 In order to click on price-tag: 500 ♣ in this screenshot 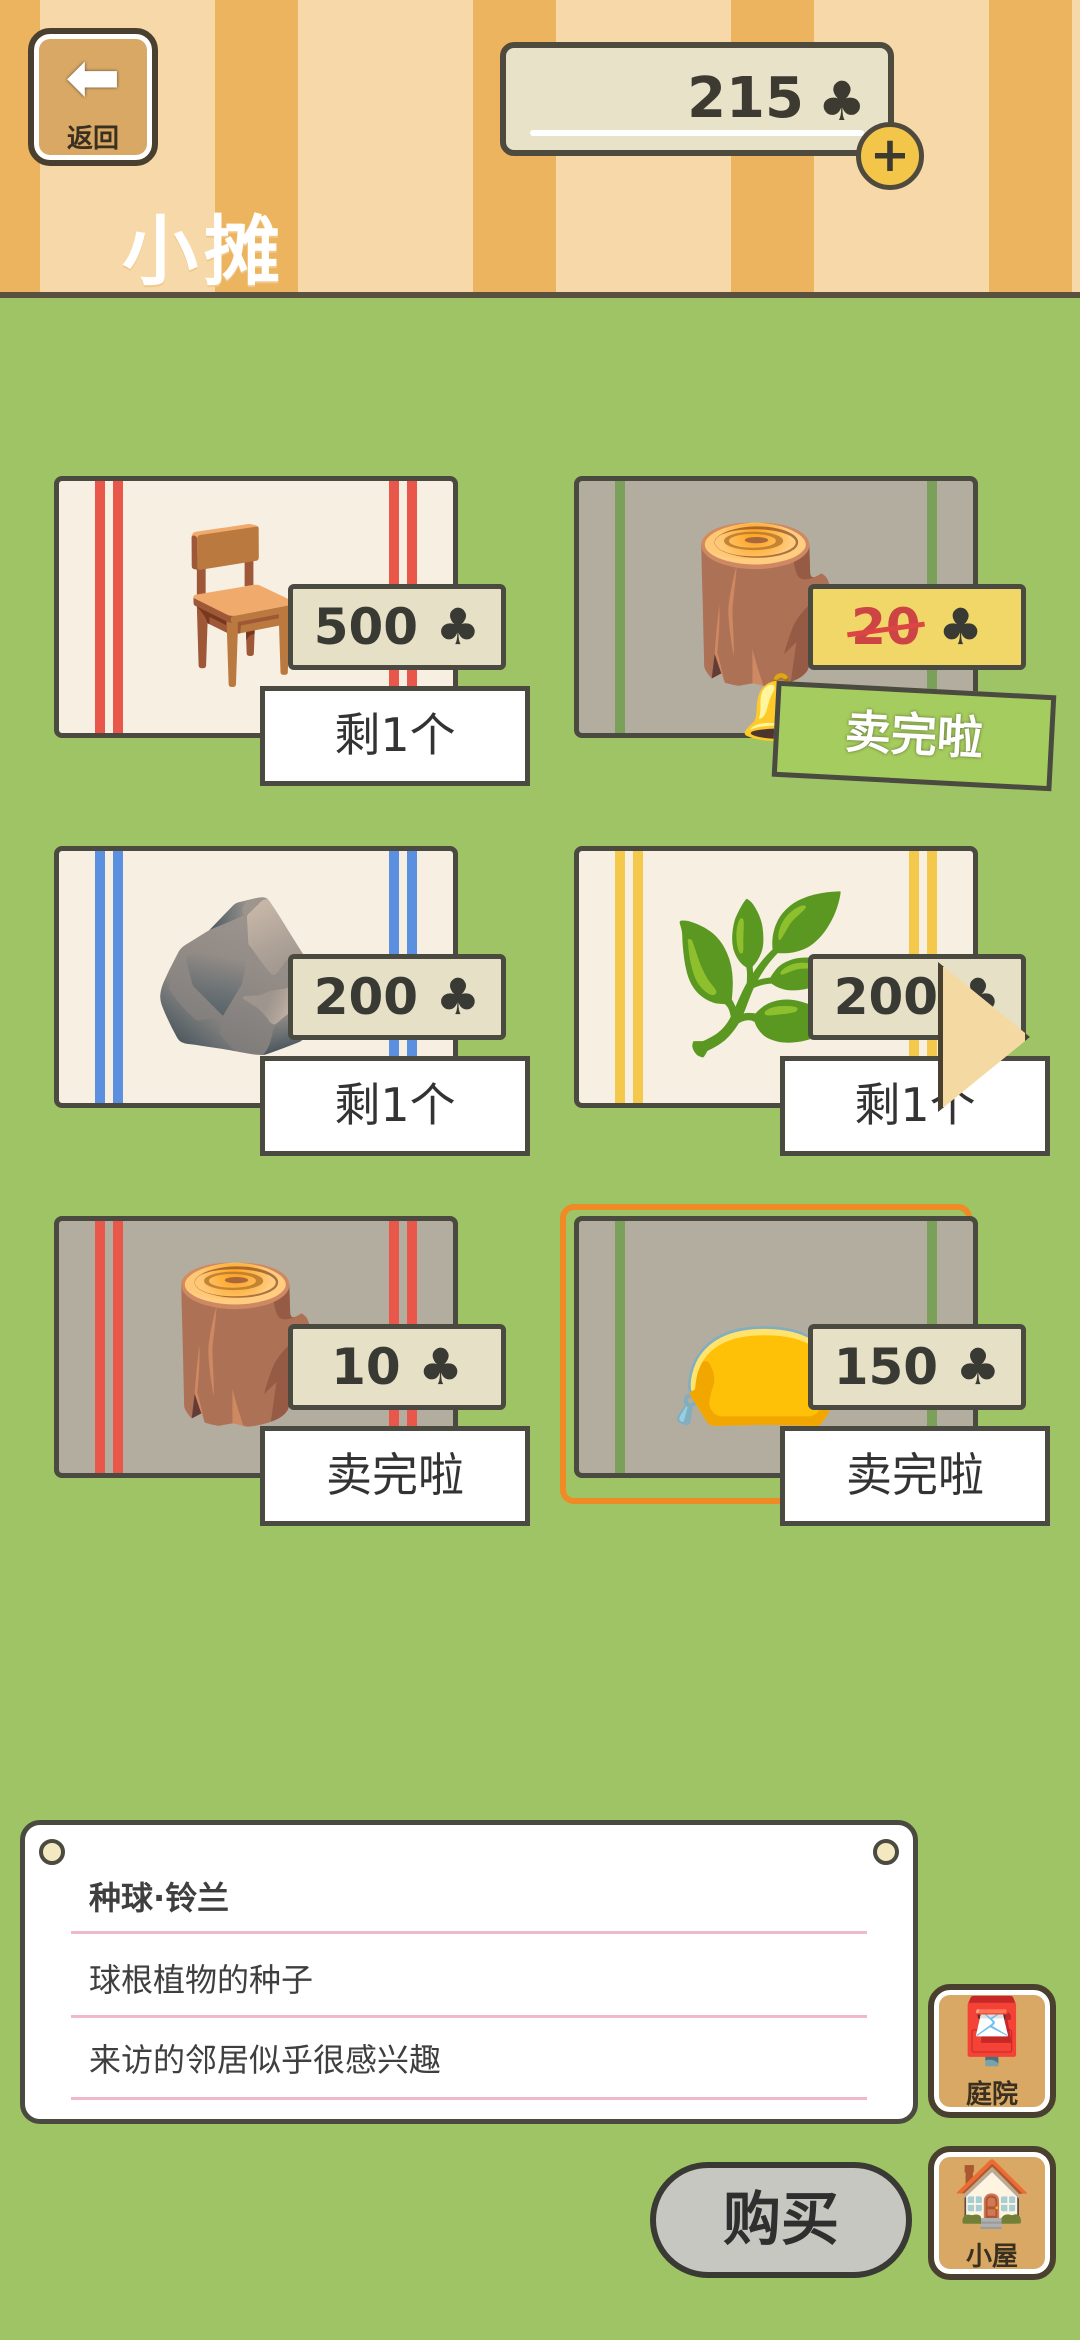, I will do `click(397, 627)`.